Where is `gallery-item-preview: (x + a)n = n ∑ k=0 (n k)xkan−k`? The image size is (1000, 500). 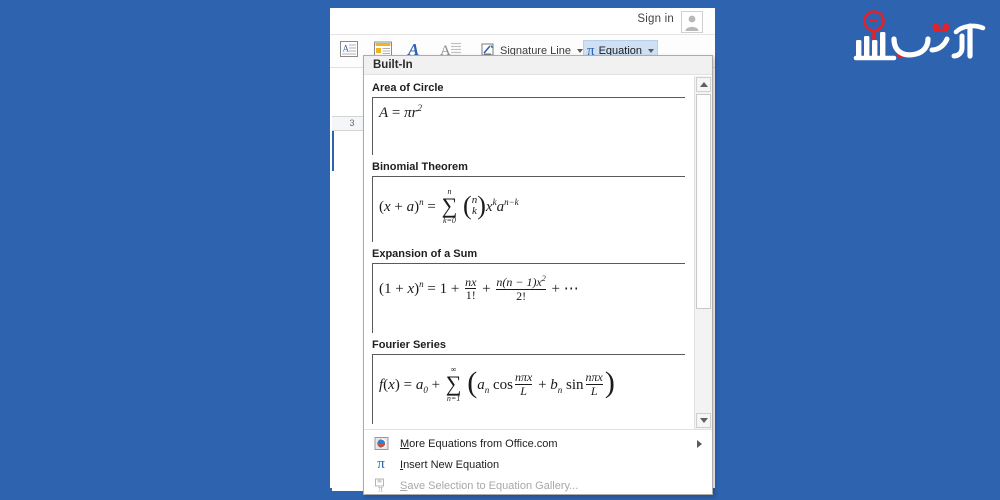
gallery-item-preview: (x + a)n = n ∑ k=0 (n k)xkan−k is located at coordinates (528, 209).